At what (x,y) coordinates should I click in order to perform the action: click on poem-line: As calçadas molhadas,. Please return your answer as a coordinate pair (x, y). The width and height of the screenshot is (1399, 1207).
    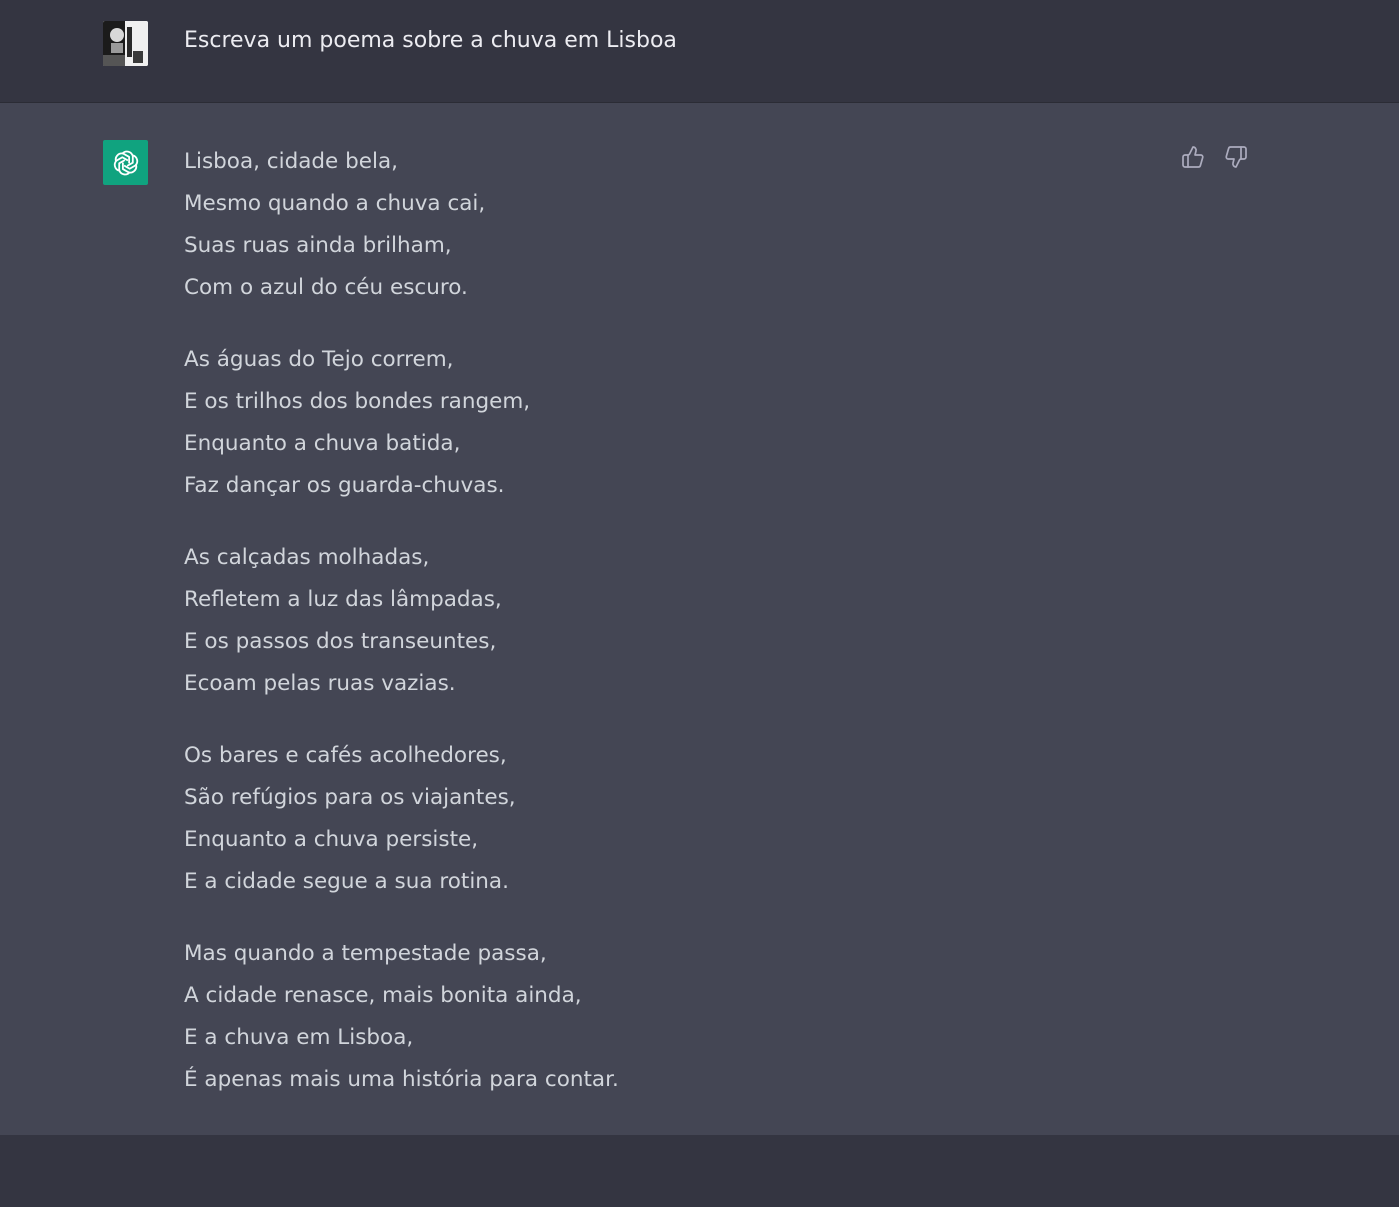
    Looking at the image, I should click on (307, 557).